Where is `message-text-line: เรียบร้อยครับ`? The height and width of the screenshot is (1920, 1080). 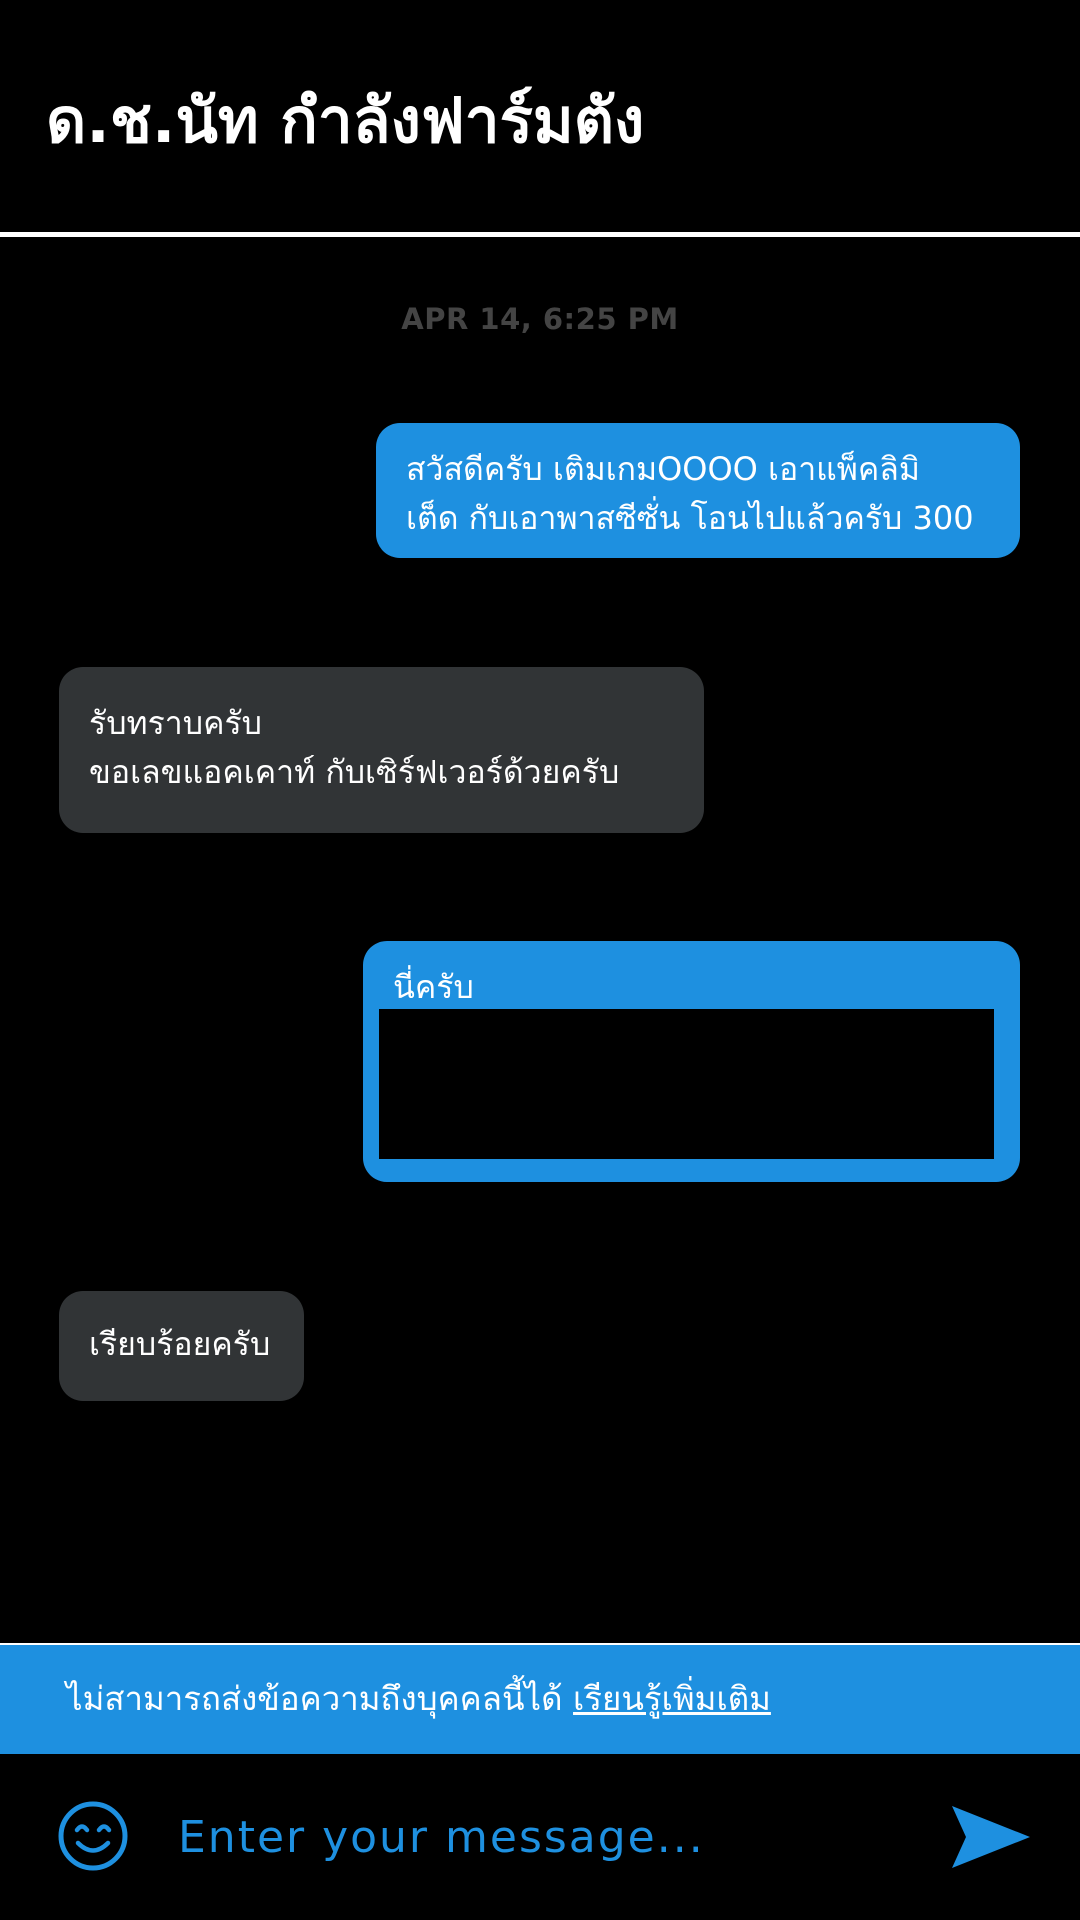 message-text-line: เรียบร้อยครับ is located at coordinates (180, 1344).